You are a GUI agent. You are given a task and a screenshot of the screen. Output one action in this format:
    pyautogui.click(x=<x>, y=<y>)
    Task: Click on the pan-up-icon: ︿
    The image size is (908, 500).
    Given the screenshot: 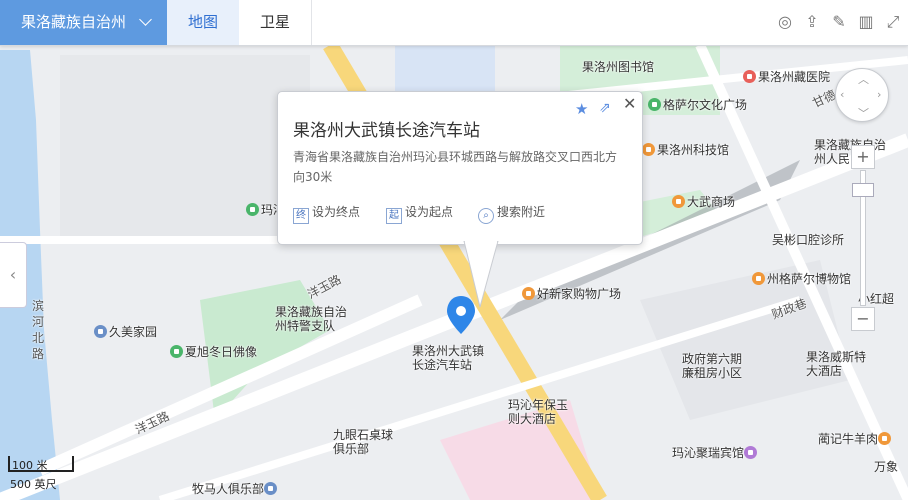 What is the action you would take?
    pyautogui.click(x=863, y=79)
    